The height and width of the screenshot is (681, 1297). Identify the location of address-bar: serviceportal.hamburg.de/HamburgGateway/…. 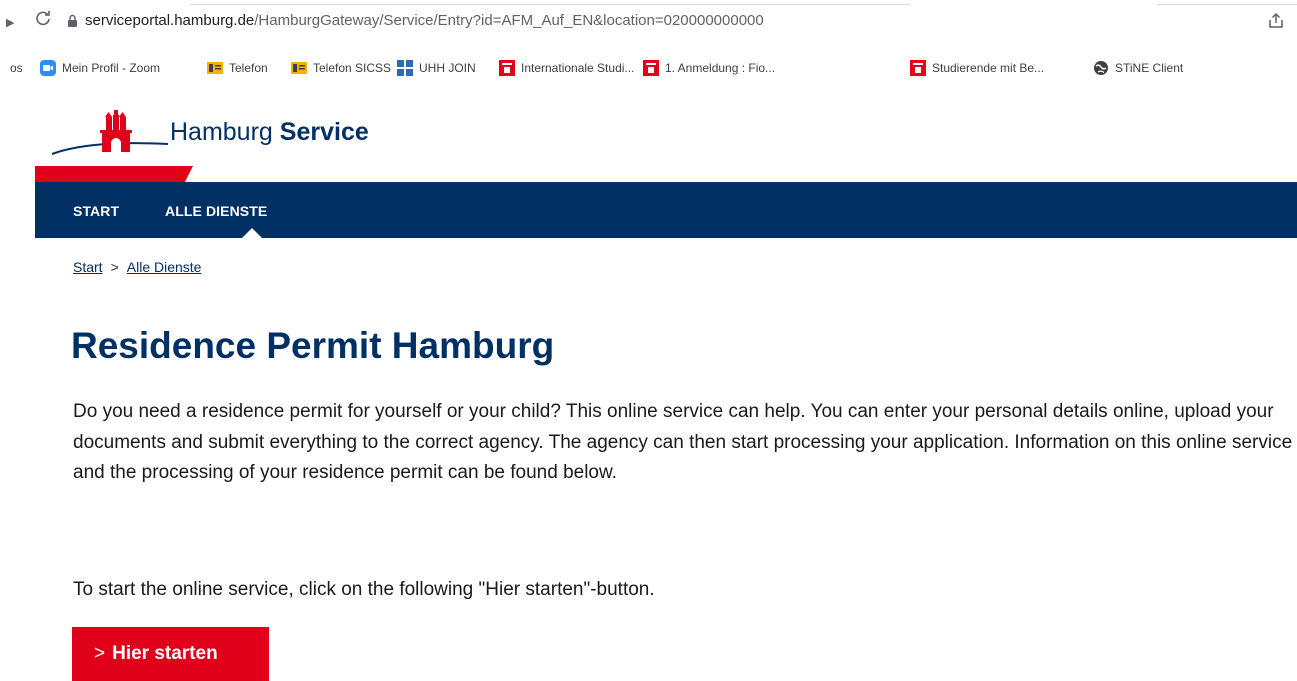
(424, 20).